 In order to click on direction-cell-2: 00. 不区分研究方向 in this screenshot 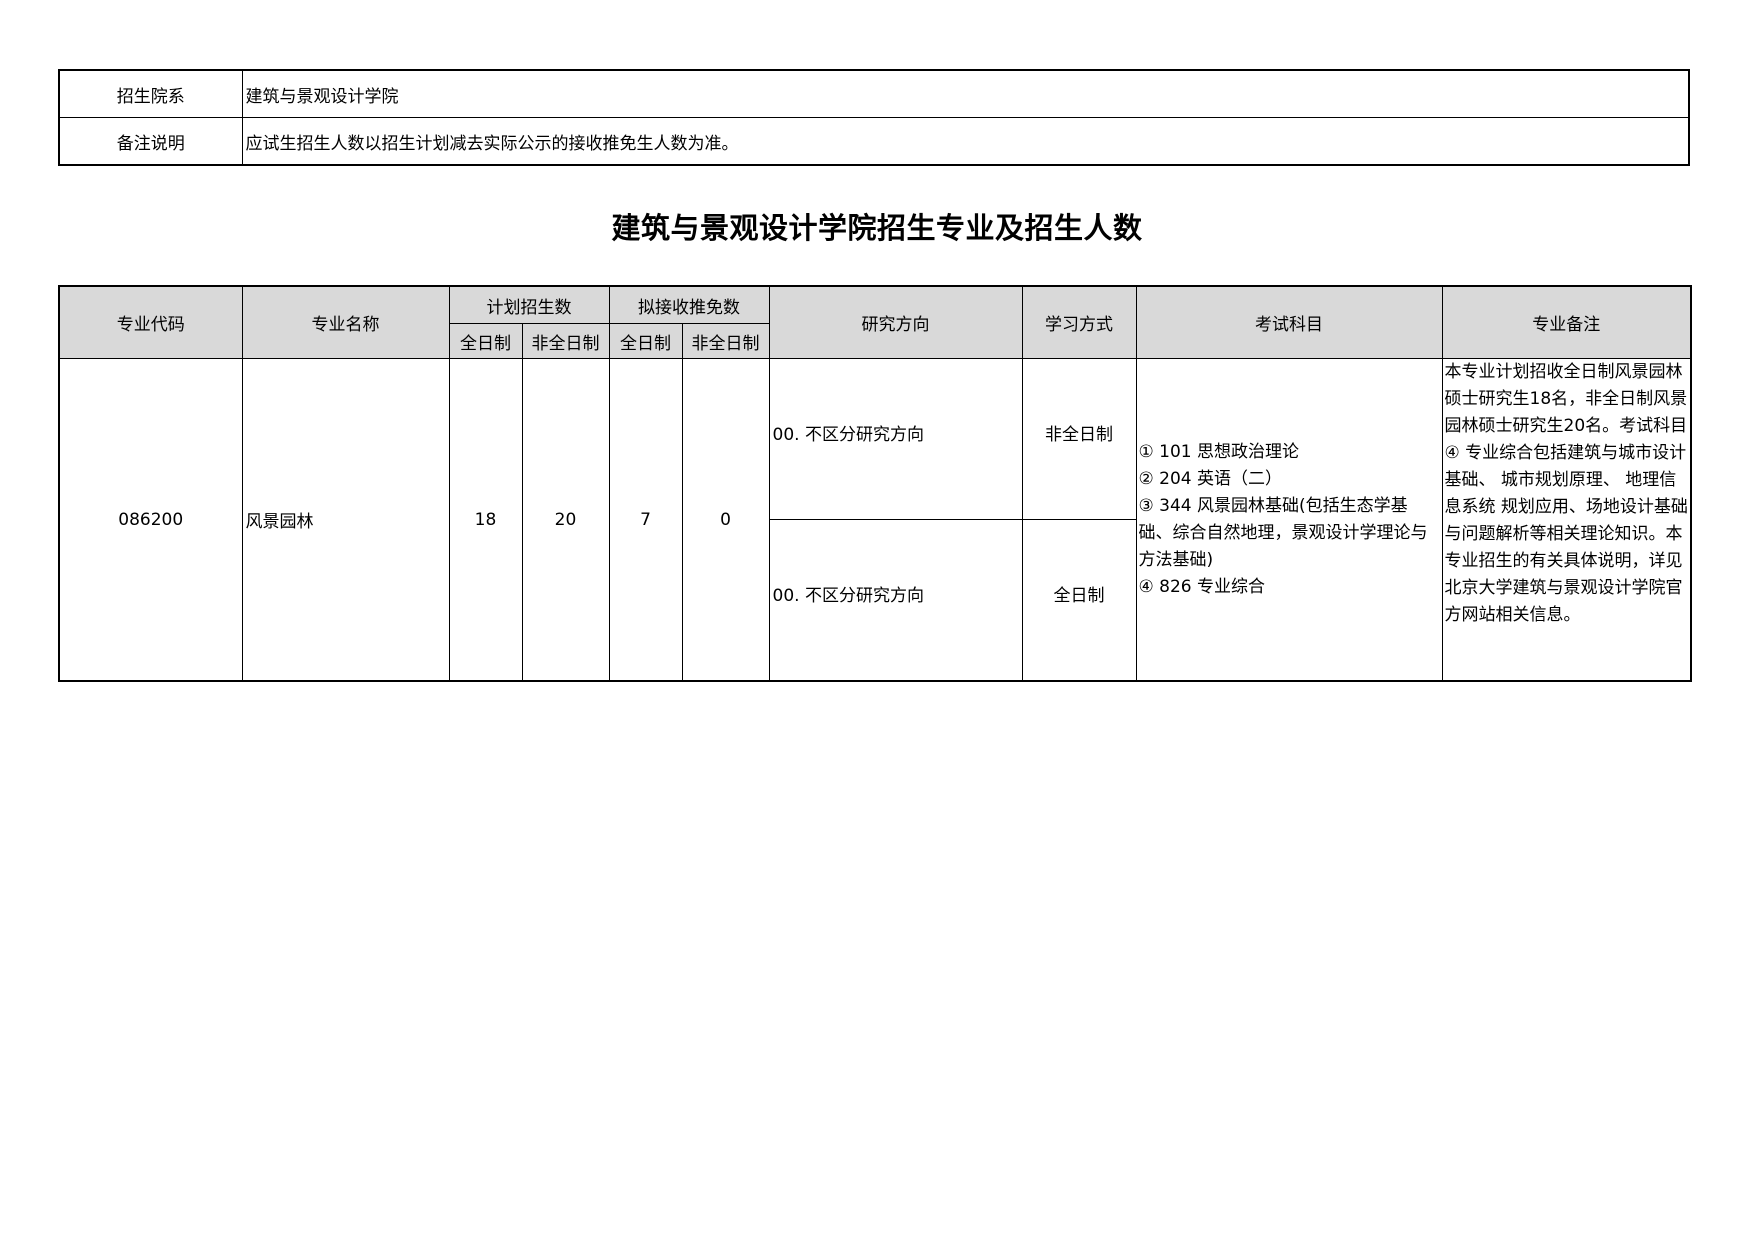, I will do `click(895, 600)`.